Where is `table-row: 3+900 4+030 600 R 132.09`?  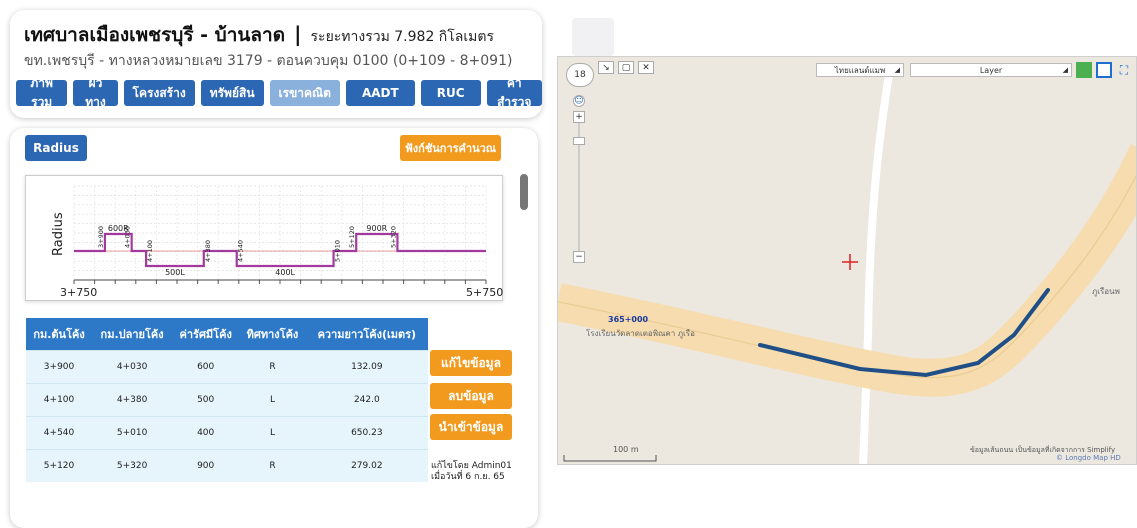 table-row: 3+900 4+030 600 R 132.09 is located at coordinates (227, 366).